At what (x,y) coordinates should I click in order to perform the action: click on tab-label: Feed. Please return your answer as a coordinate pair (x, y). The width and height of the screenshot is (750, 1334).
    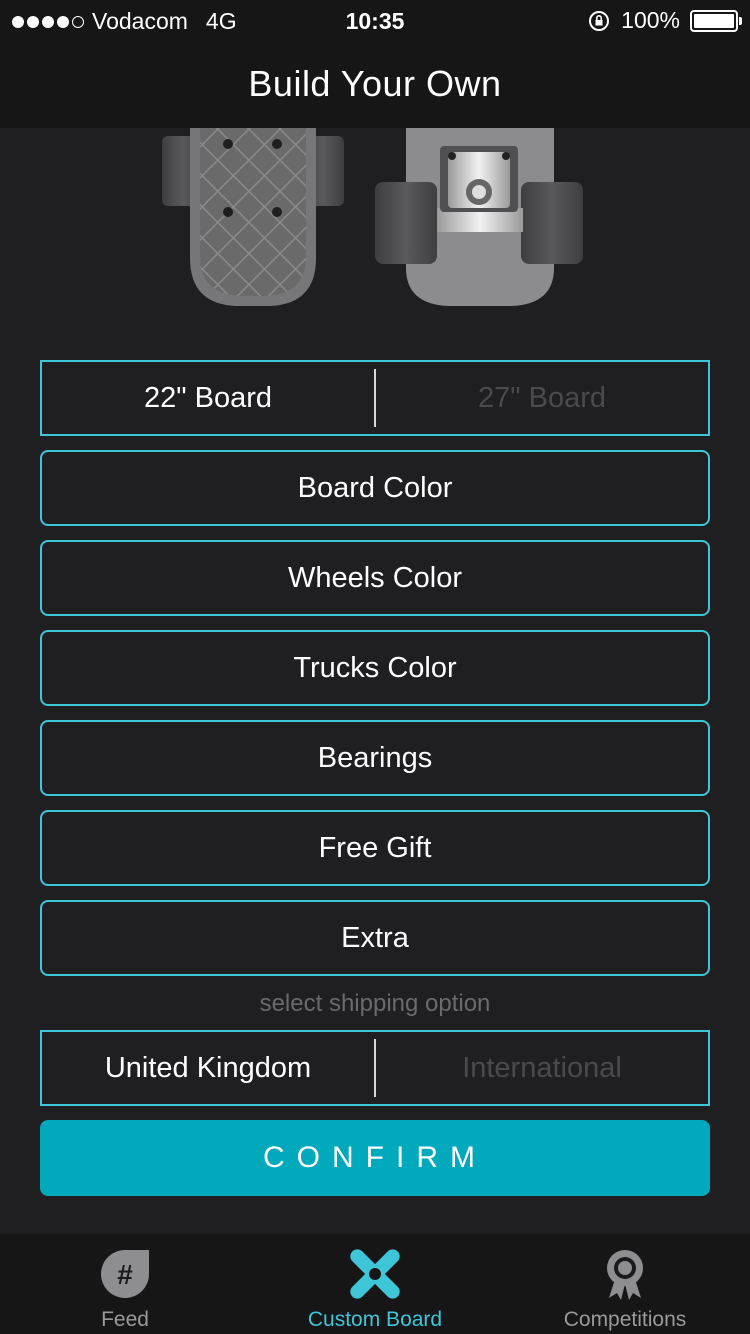
    Looking at the image, I should click on (125, 1319).